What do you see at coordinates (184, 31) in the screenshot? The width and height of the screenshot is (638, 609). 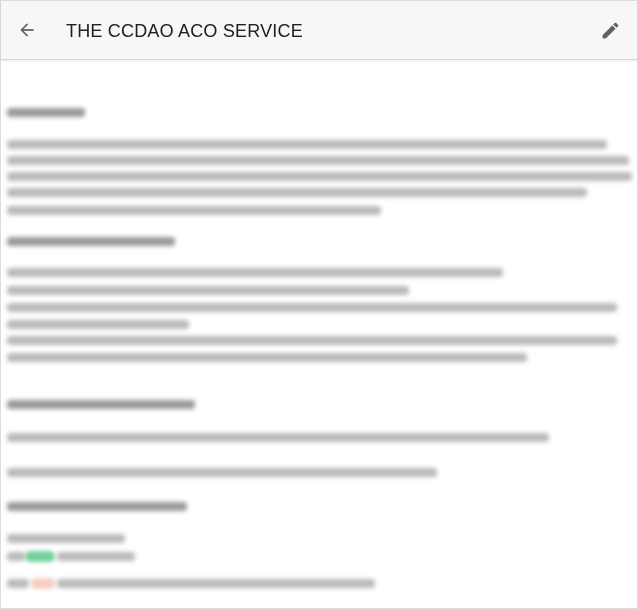 I see `page-title: THE CCDAO ACO SERVICE` at bounding box center [184, 31].